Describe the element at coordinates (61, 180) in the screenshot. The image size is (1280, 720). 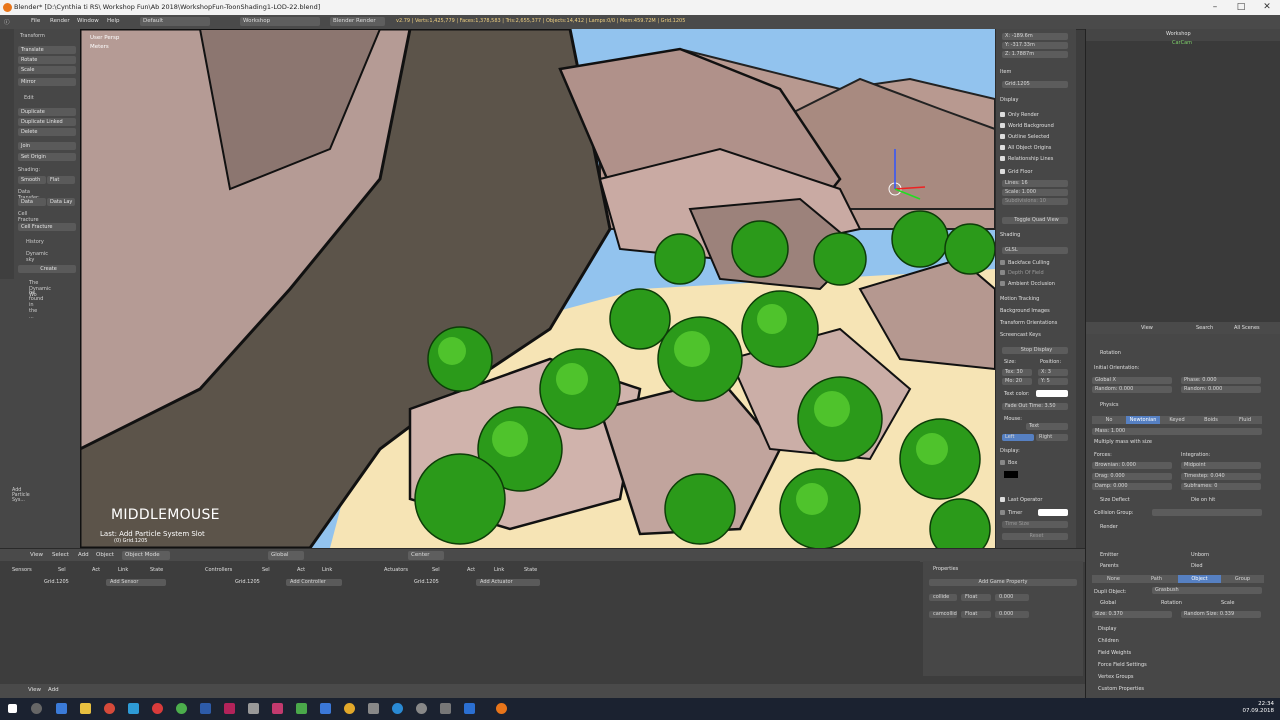
I see `flat-button: Flat` at that location.